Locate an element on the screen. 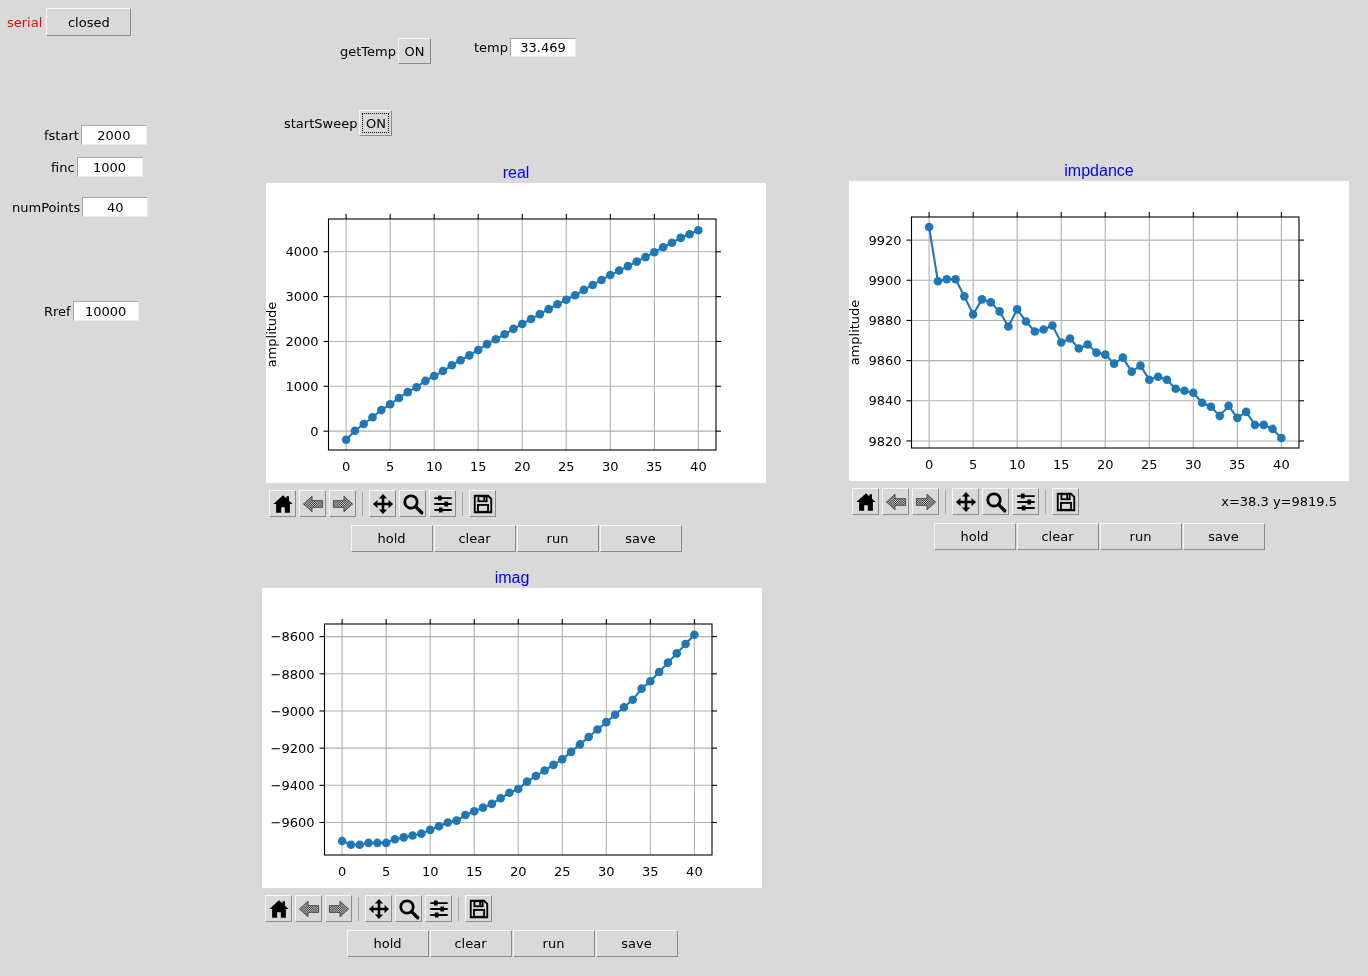 The height and width of the screenshot is (976, 1368). plot-title: imag is located at coordinates (512, 578).